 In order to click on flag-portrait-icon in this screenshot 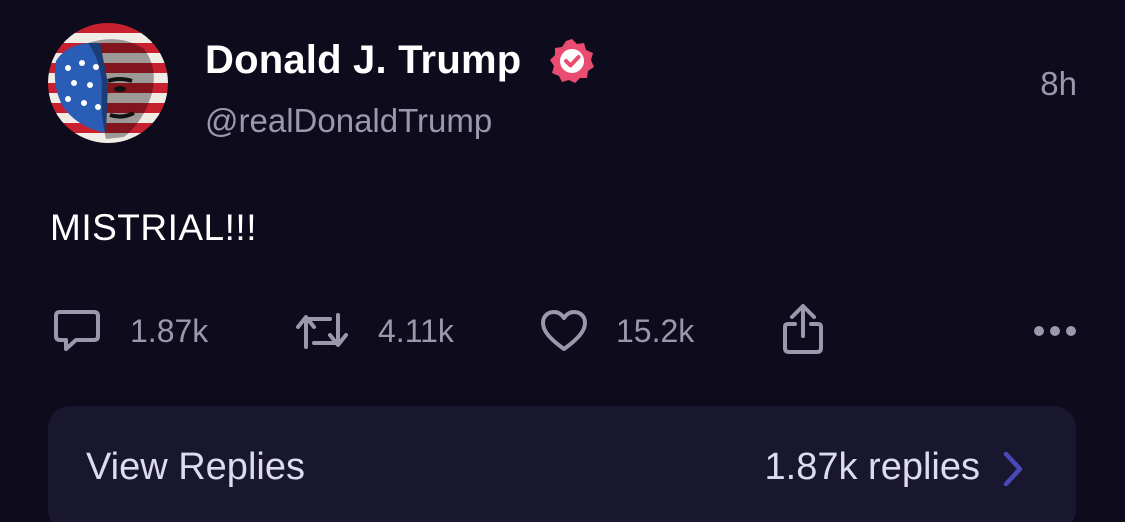, I will do `click(108, 83)`.